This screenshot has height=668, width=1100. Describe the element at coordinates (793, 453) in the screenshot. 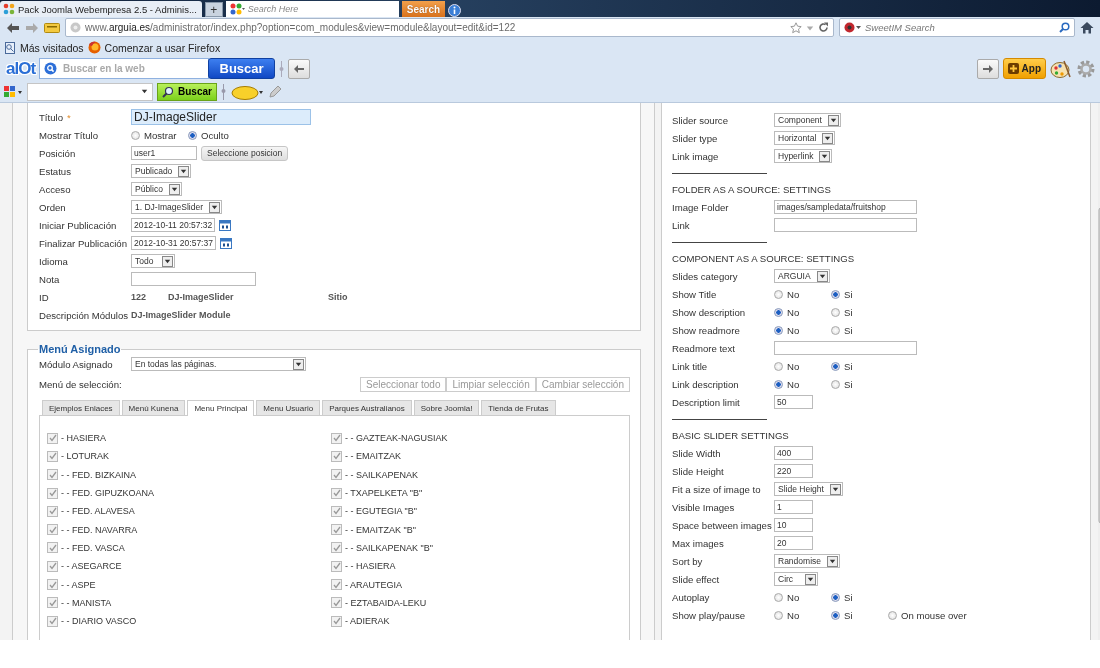

I see `text-field: 400` at that location.